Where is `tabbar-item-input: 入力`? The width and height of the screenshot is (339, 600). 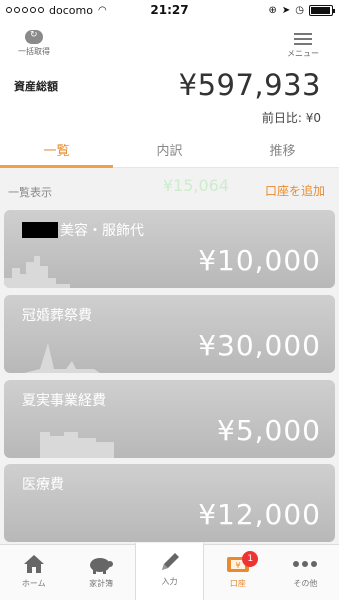 tabbar-item-input: 入力 is located at coordinates (169, 571).